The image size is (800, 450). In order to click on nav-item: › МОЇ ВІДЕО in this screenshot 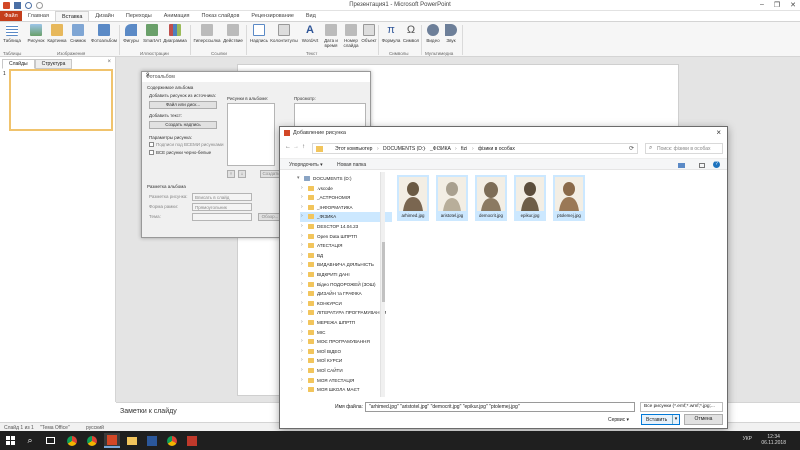, I will do `click(346, 352)`.